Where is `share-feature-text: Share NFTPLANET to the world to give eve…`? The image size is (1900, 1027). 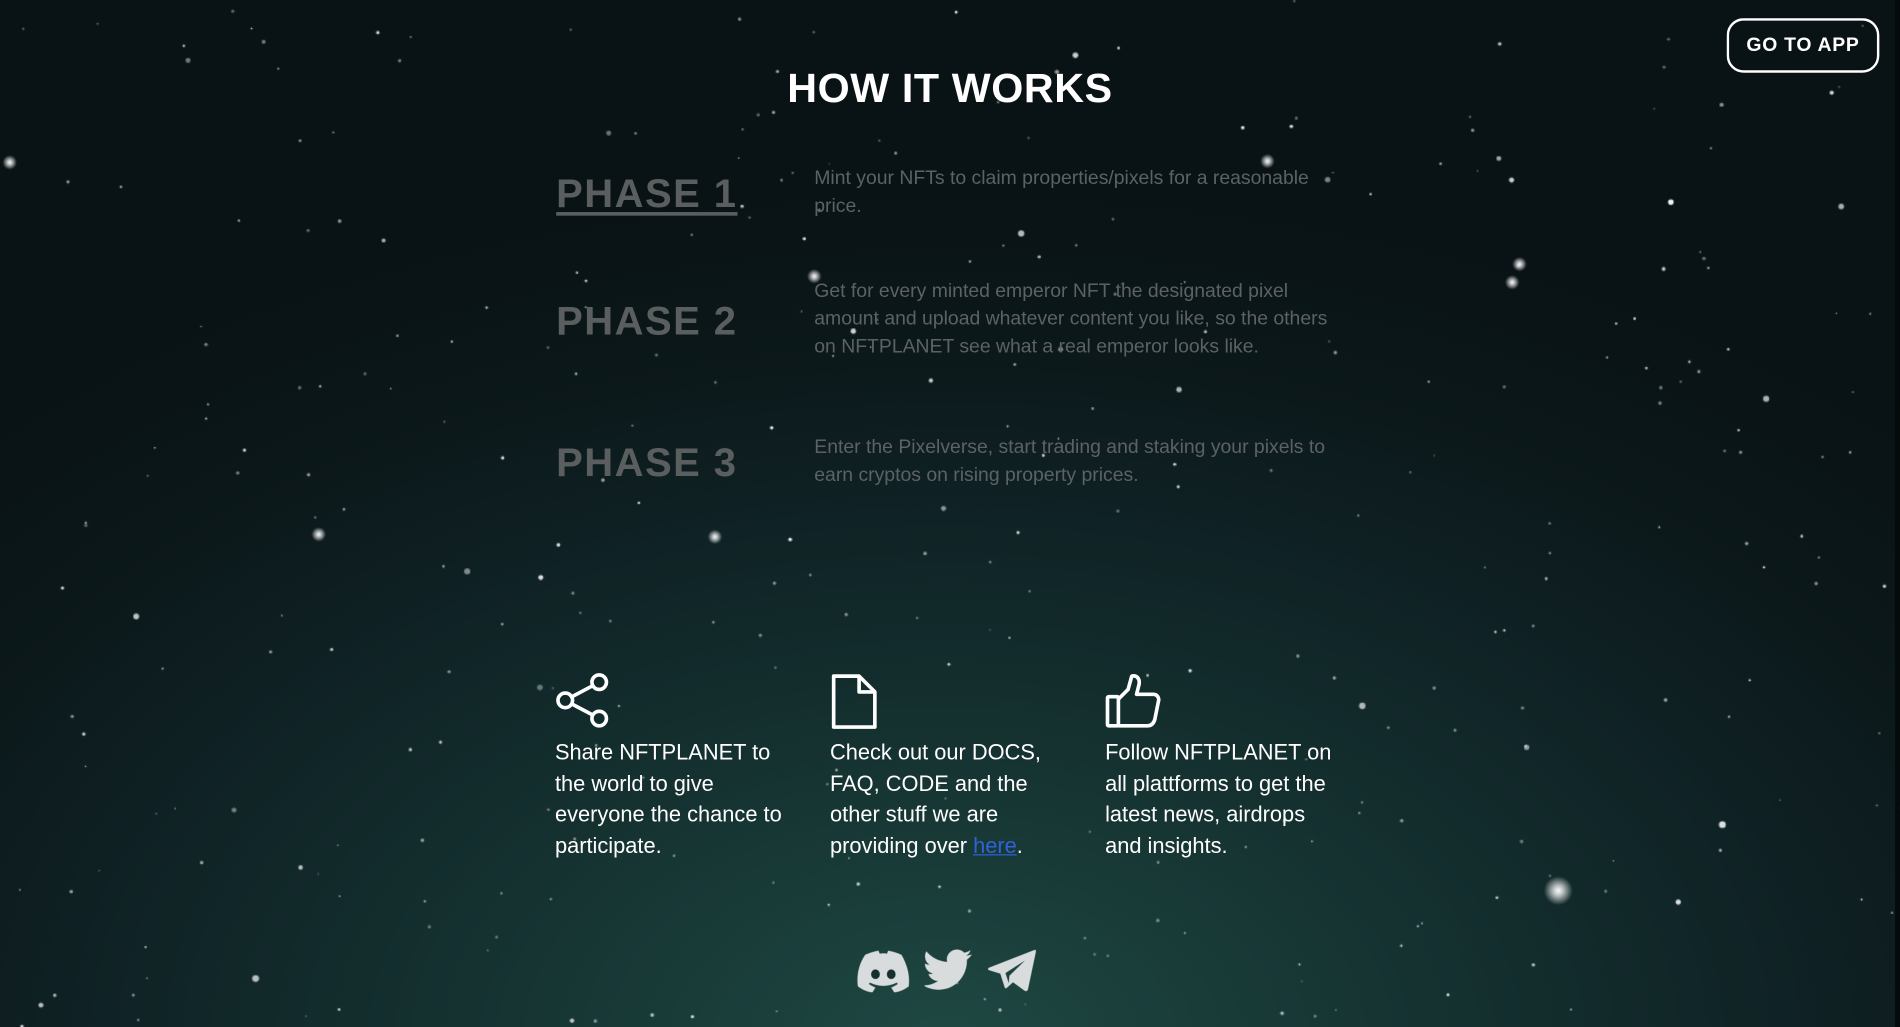
share-feature-text: Share NFTPLANET to the world to give eve… is located at coordinates (668, 799).